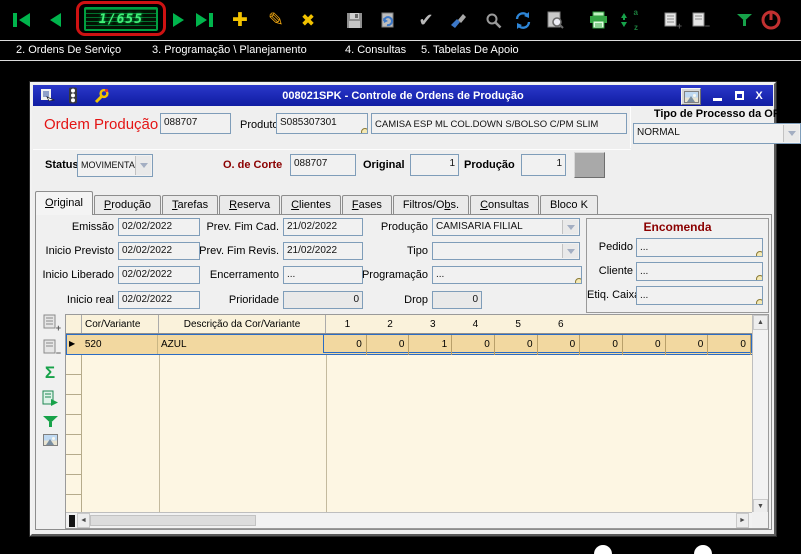  I want to click on tab-original: Original, so click(64, 203).